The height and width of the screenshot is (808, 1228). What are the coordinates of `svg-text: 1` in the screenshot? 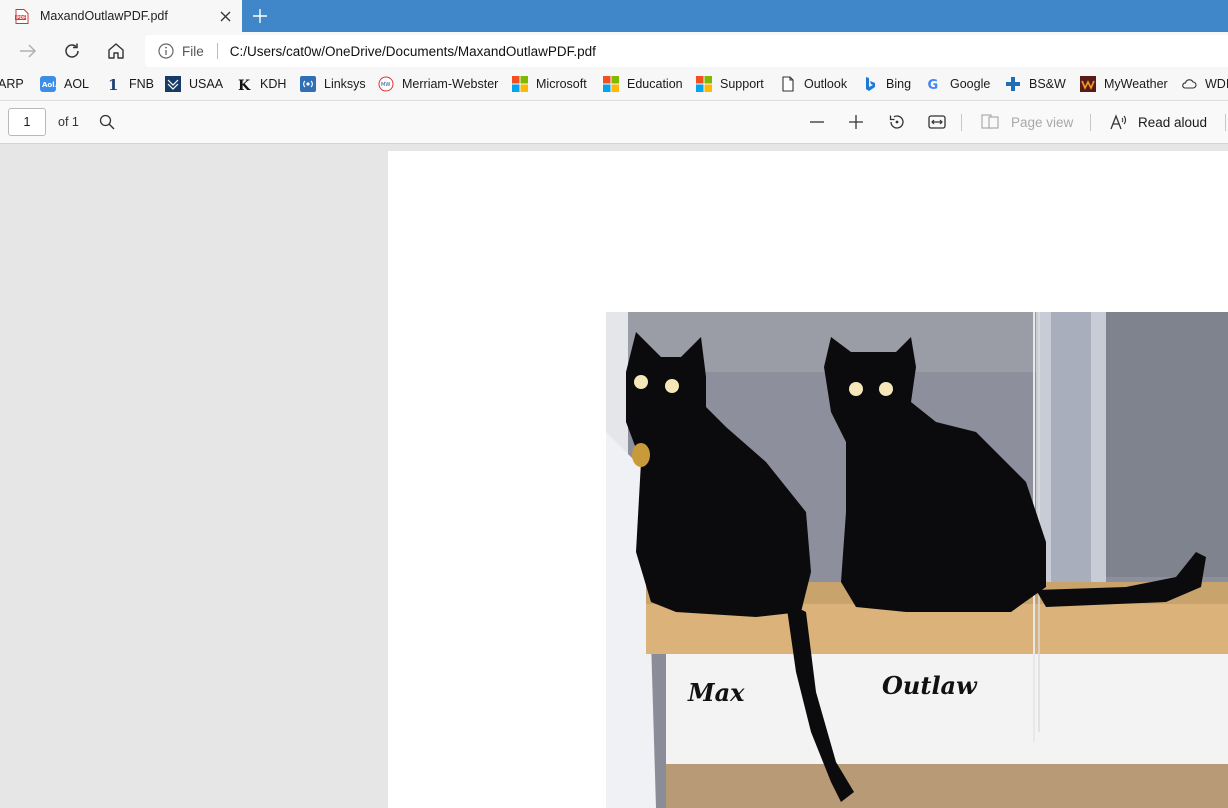 It's located at (113, 84).